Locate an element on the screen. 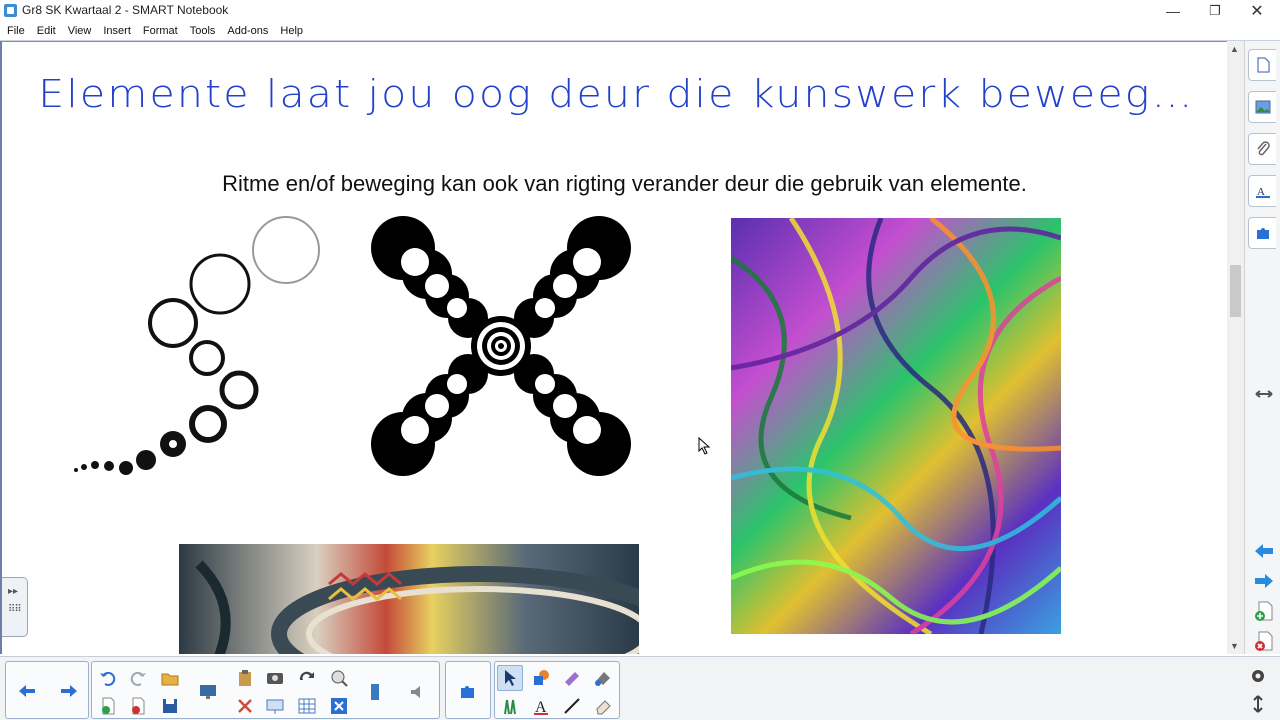 The width and height of the screenshot is (1280, 720). restore-button: ❐ is located at coordinates (1215, 11).